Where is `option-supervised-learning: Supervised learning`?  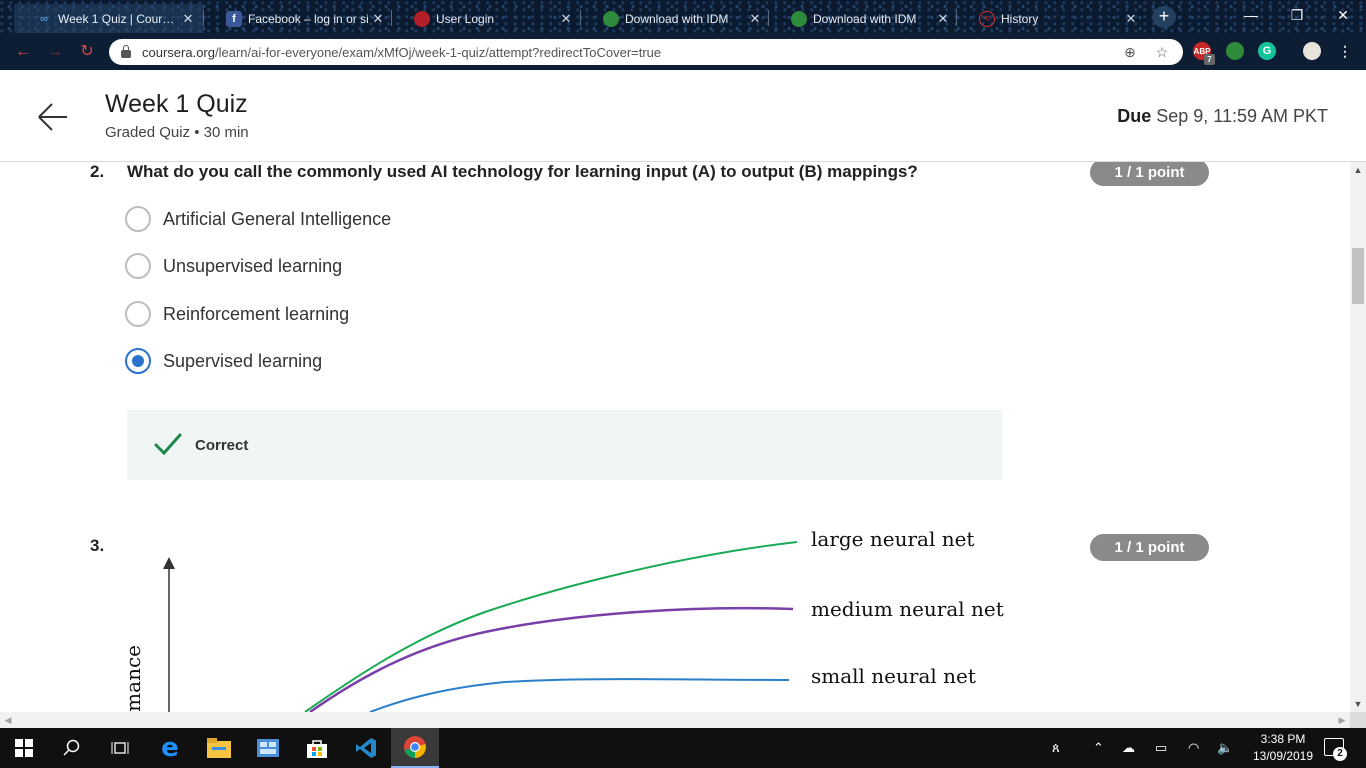
option-supervised-learning: Supervised learning is located at coordinates (223, 361).